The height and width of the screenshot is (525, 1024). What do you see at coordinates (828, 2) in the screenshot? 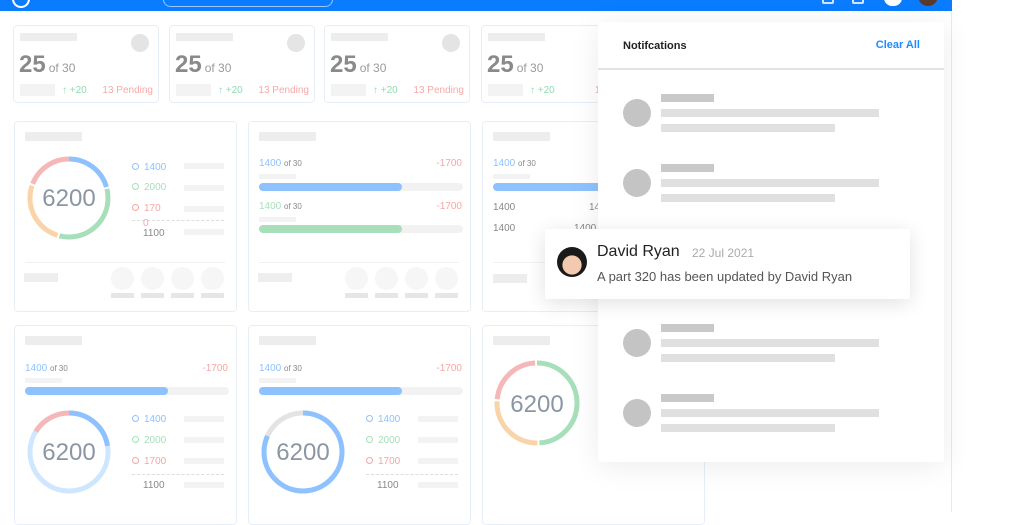
I see `help-icon` at bounding box center [828, 2].